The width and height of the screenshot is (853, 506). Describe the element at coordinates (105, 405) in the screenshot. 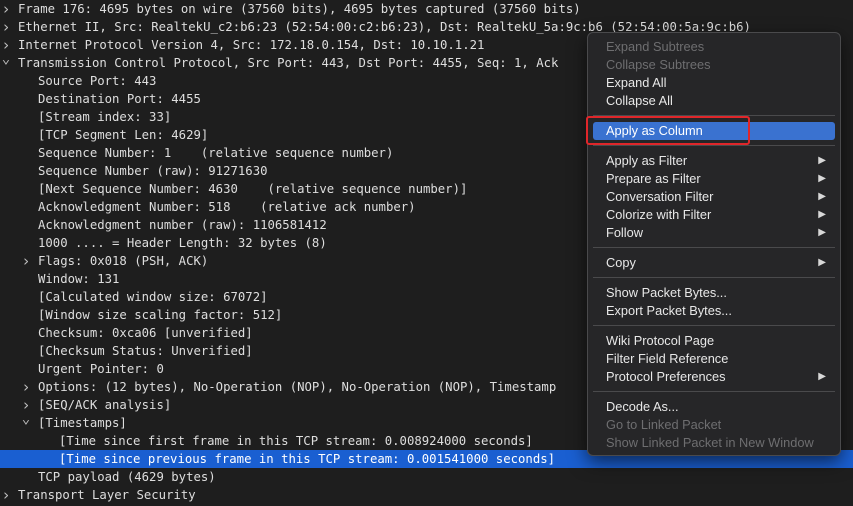

I see `tree-row-label: [SEQ/ACK analysis]` at that location.